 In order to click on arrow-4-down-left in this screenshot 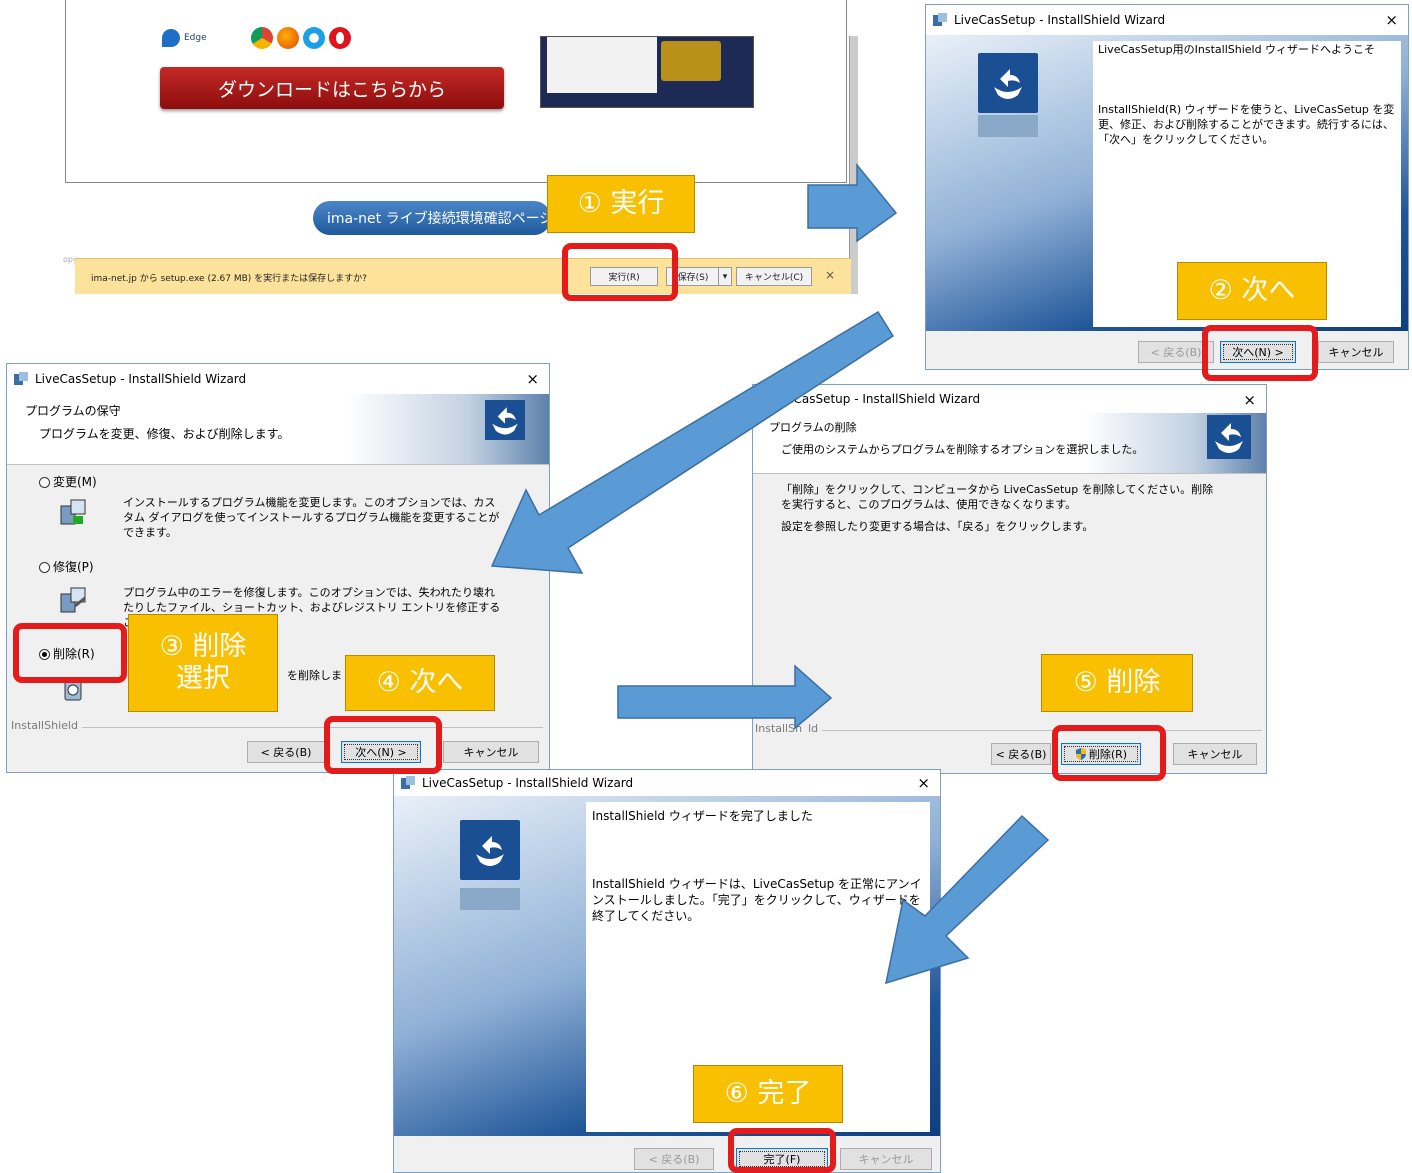, I will do `click(967, 899)`.